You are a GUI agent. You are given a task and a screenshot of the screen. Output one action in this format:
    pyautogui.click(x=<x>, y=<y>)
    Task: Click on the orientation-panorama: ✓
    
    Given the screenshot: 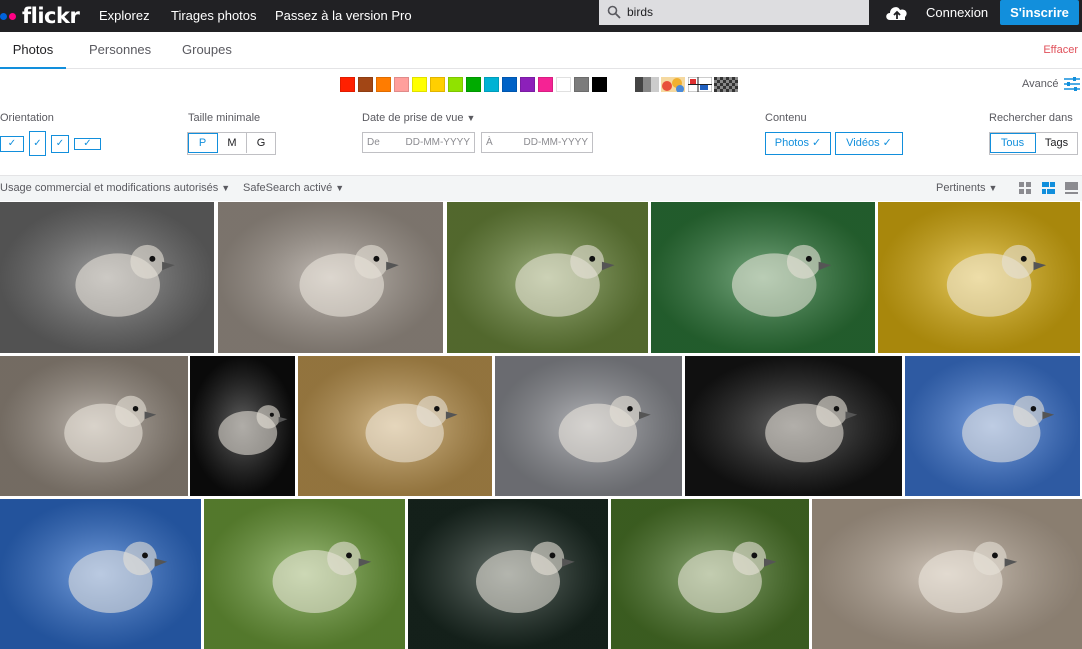 What is the action you would take?
    pyautogui.click(x=87, y=144)
    